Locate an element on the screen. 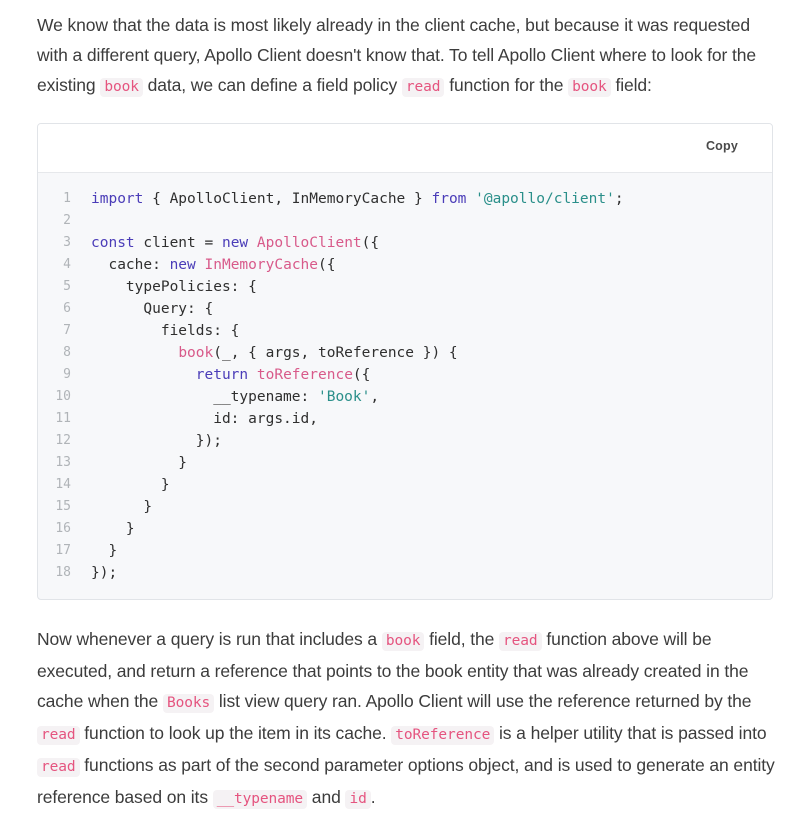 This screenshot has height=820, width=798. code-content: __typename: 'Book', is located at coordinates (235, 397).